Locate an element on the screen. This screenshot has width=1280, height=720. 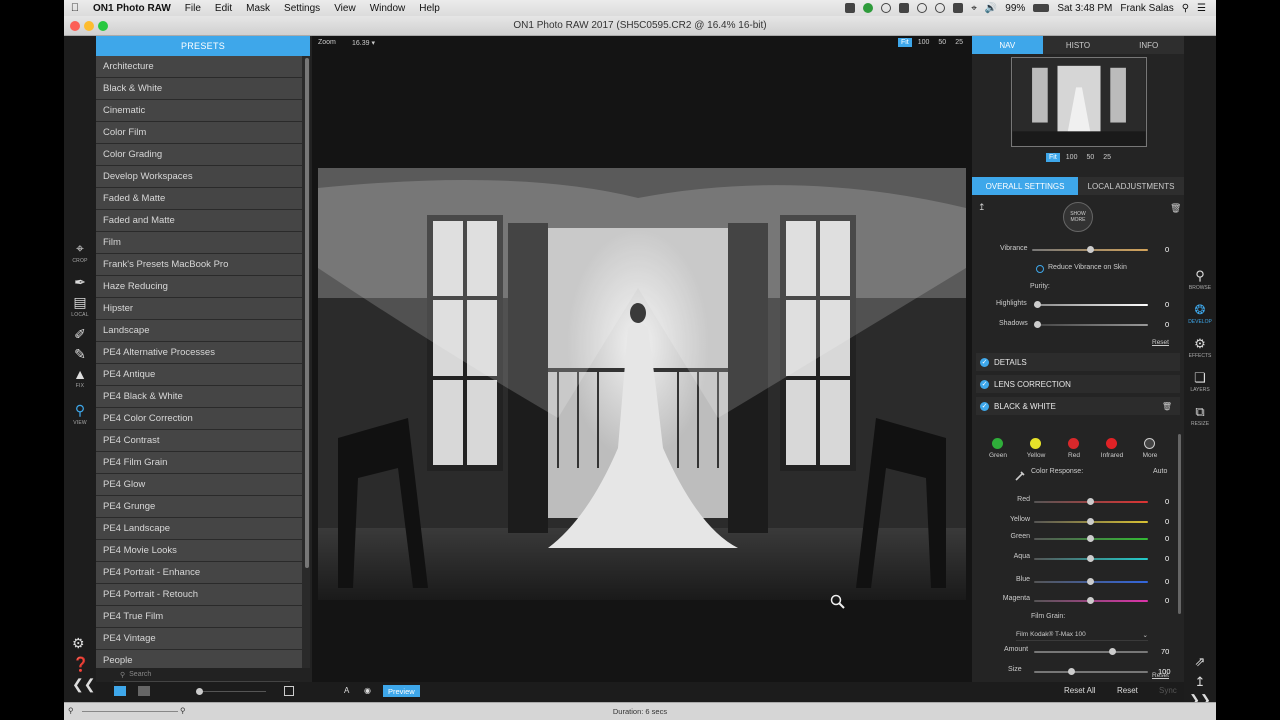
search-input: Search is located at coordinates (140, 674).